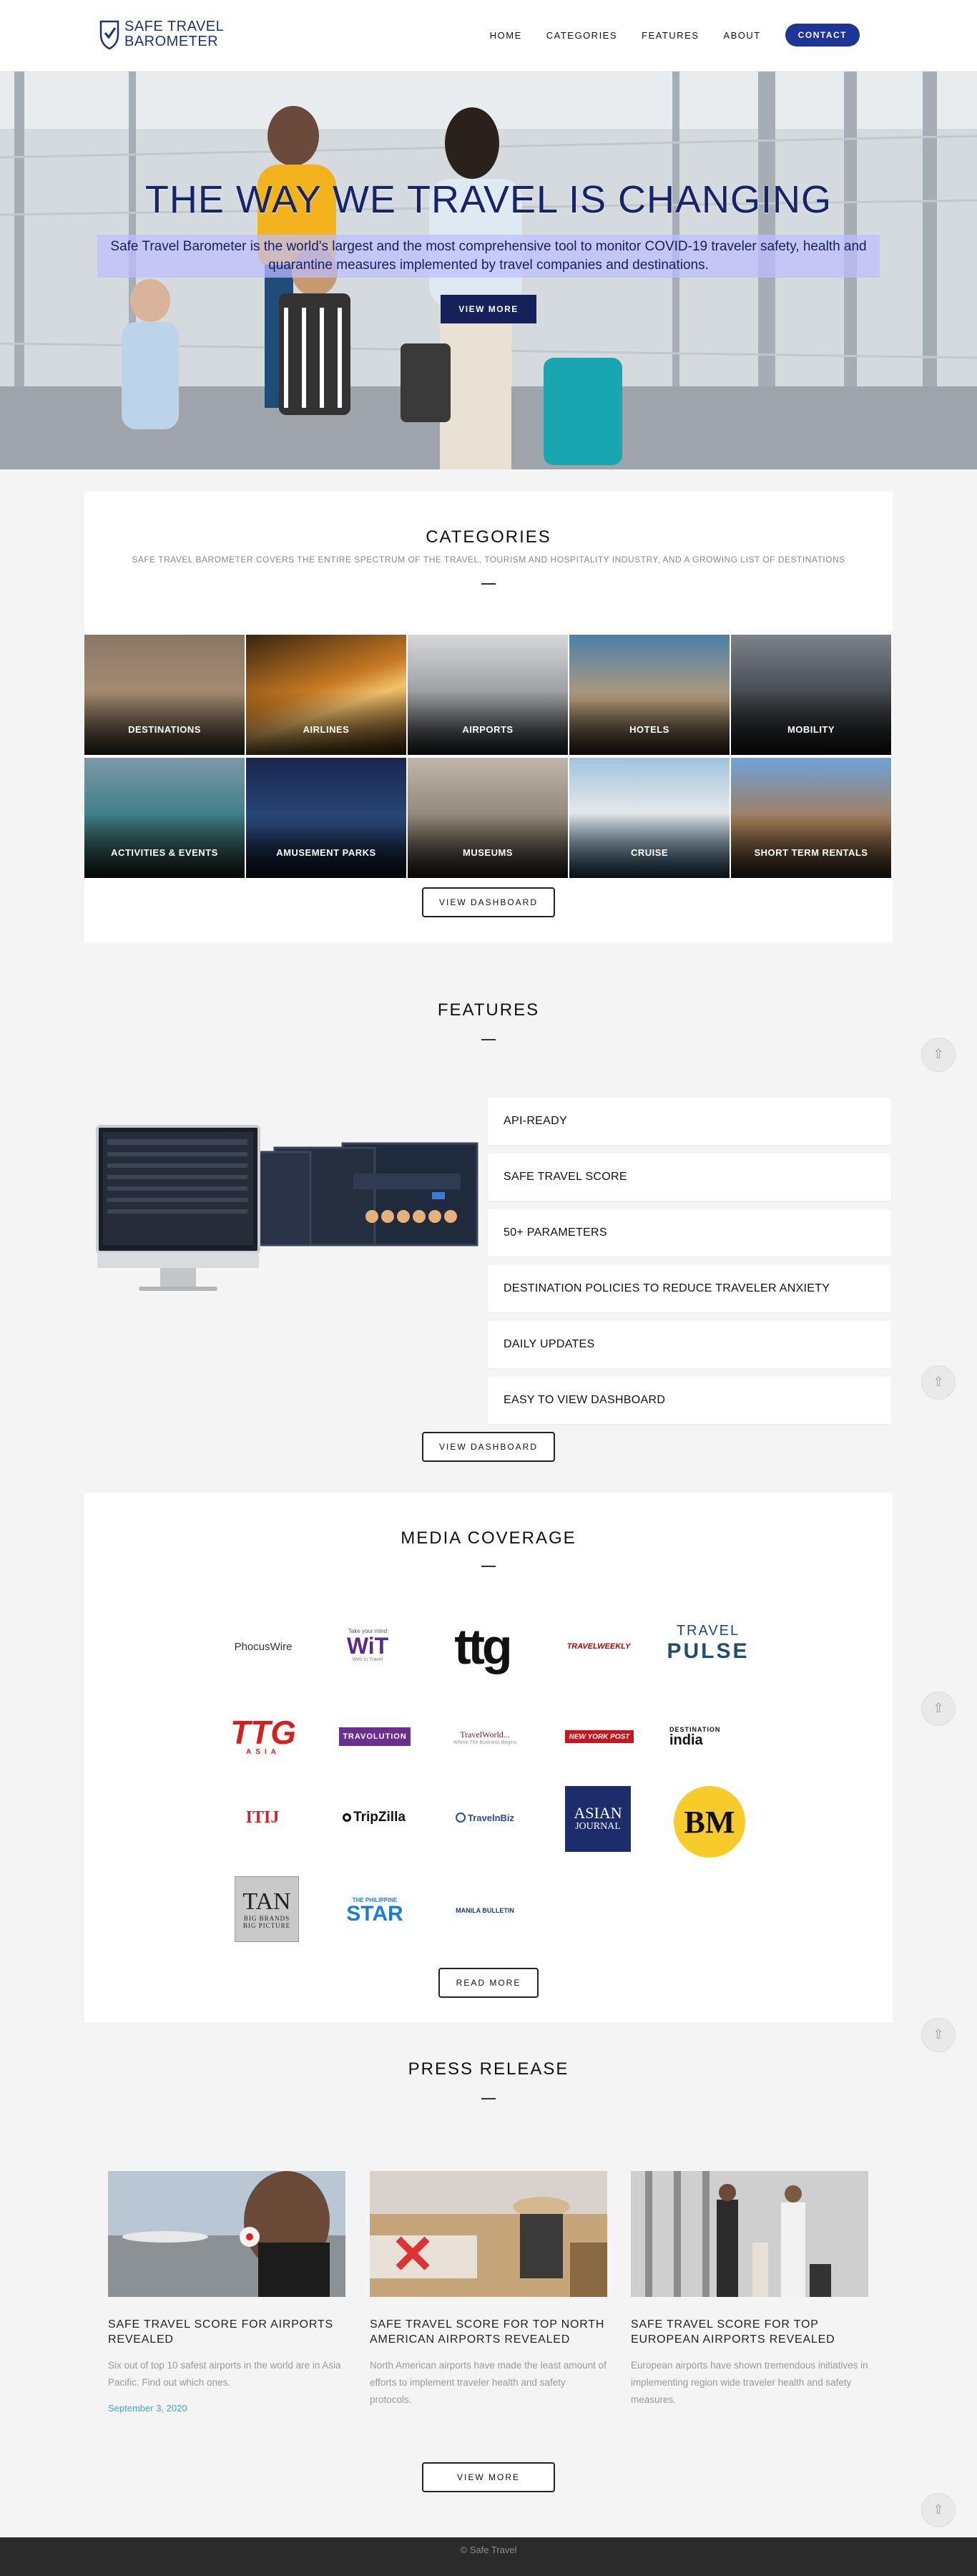 The width and height of the screenshot is (977, 2576). I want to click on footer-copyright: © Safe Travel, so click(488, 2550).